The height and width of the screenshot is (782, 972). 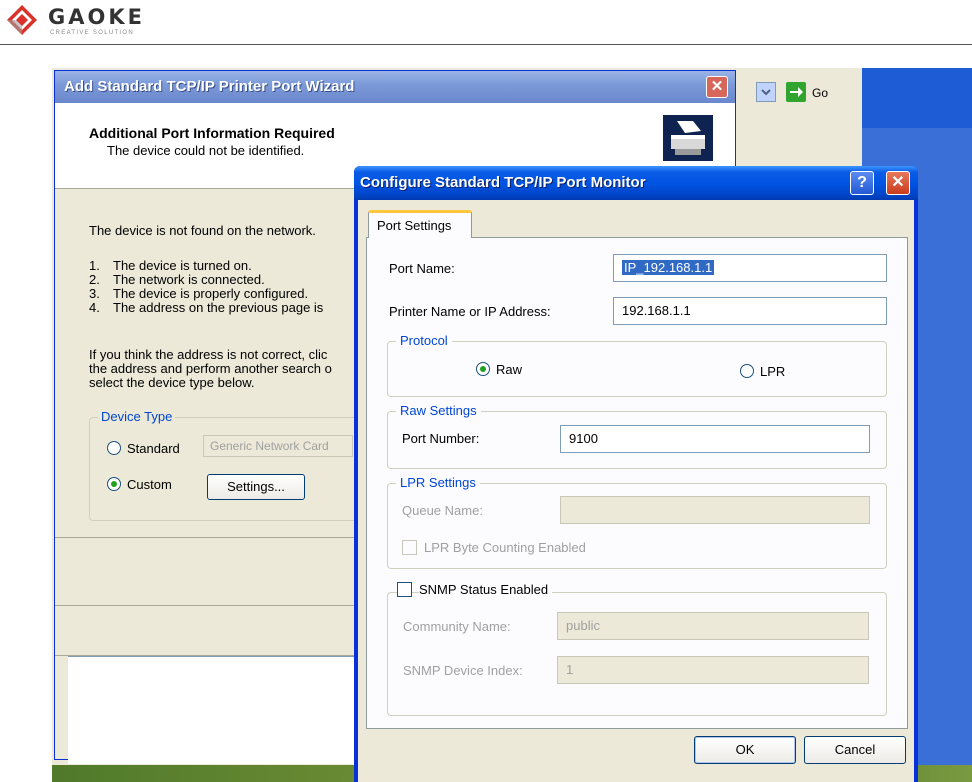 I want to click on dialog-title: Configure Standard TCP/IP Port Monitor, so click(x=503, y=182).